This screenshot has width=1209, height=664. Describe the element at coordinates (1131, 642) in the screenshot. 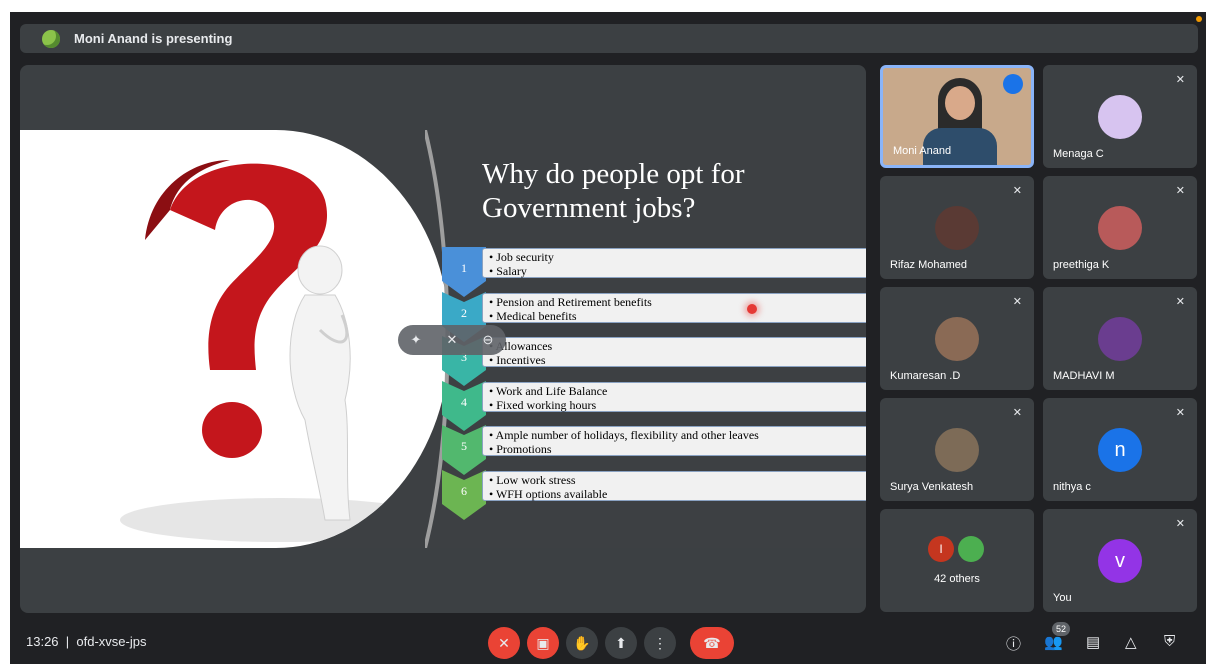

I see `activities-icon: △` at that location.